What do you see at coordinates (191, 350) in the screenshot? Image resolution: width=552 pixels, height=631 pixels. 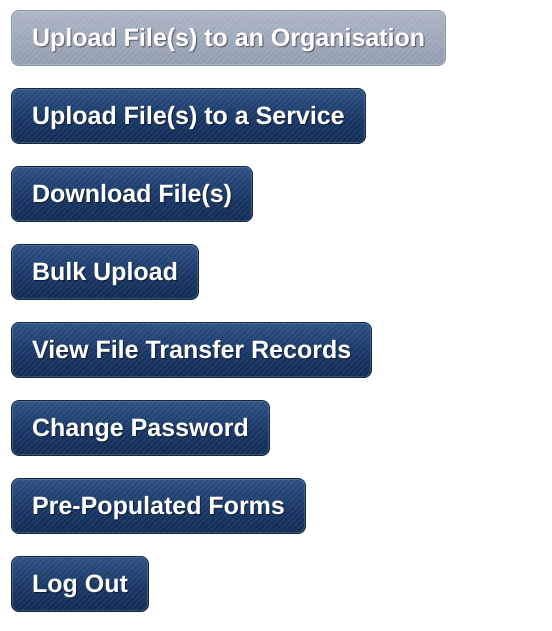 I see `menu-button: View File Transfer Records` at bounding box center [191, 350].